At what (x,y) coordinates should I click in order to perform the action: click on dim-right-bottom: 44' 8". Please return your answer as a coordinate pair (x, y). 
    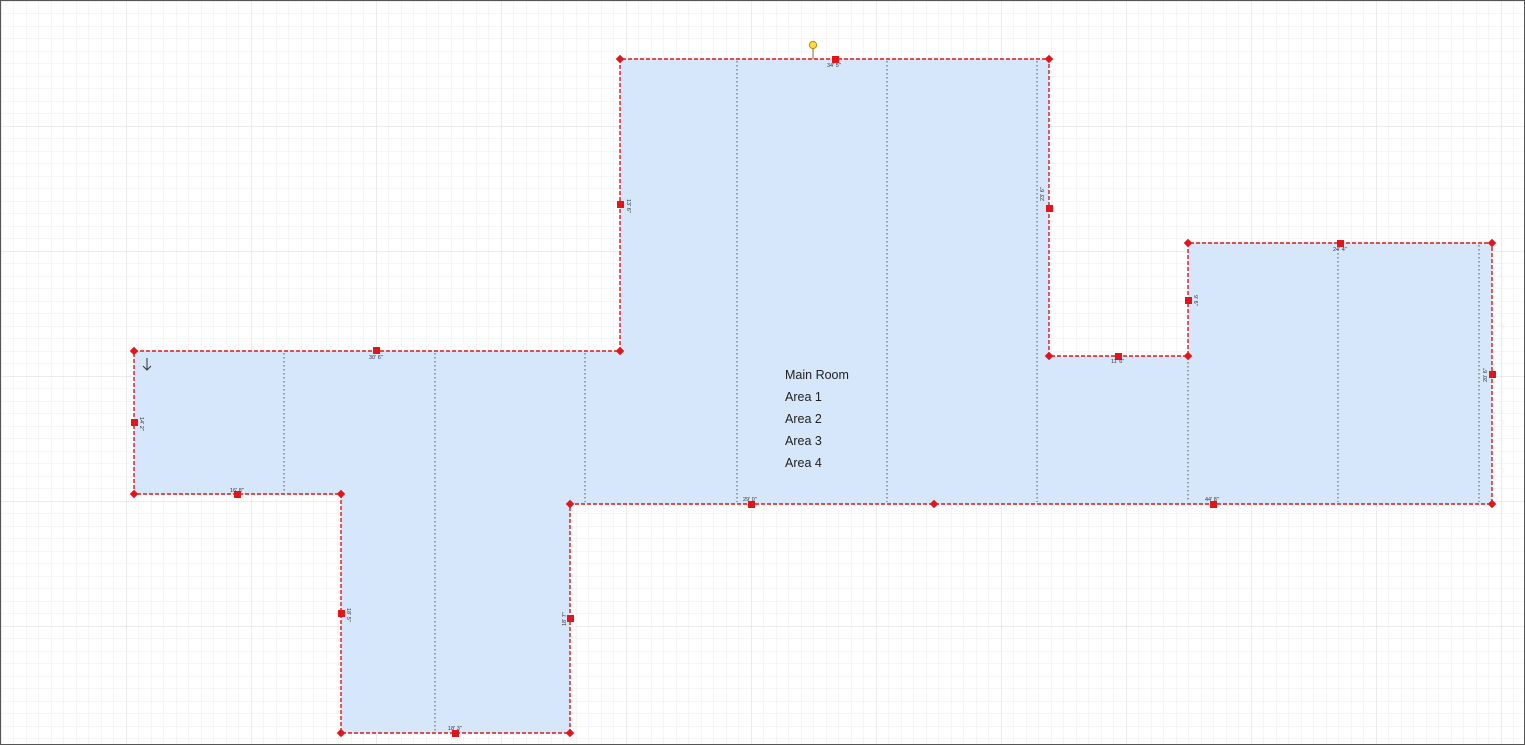
    Looking at the image, I should click on (1212, 500).